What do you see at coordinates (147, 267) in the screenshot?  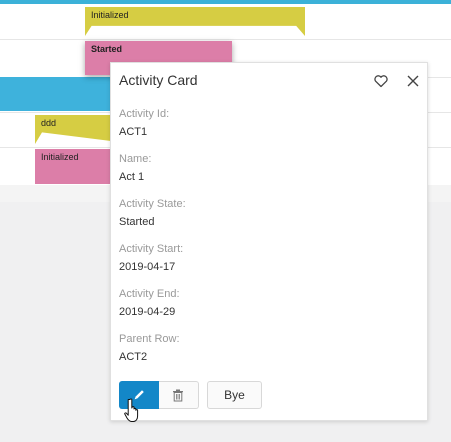 I see `field-value: 2019-04-17` at bounding box center [147, 267].